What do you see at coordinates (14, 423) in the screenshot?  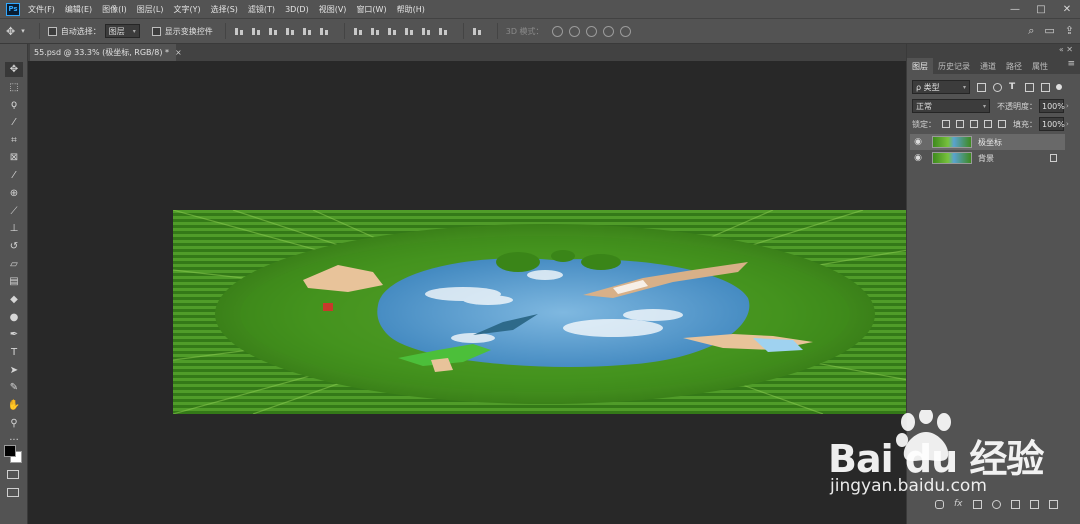 I see `zoom-tool-icon: ⚲` at bounding box center [14, 423].